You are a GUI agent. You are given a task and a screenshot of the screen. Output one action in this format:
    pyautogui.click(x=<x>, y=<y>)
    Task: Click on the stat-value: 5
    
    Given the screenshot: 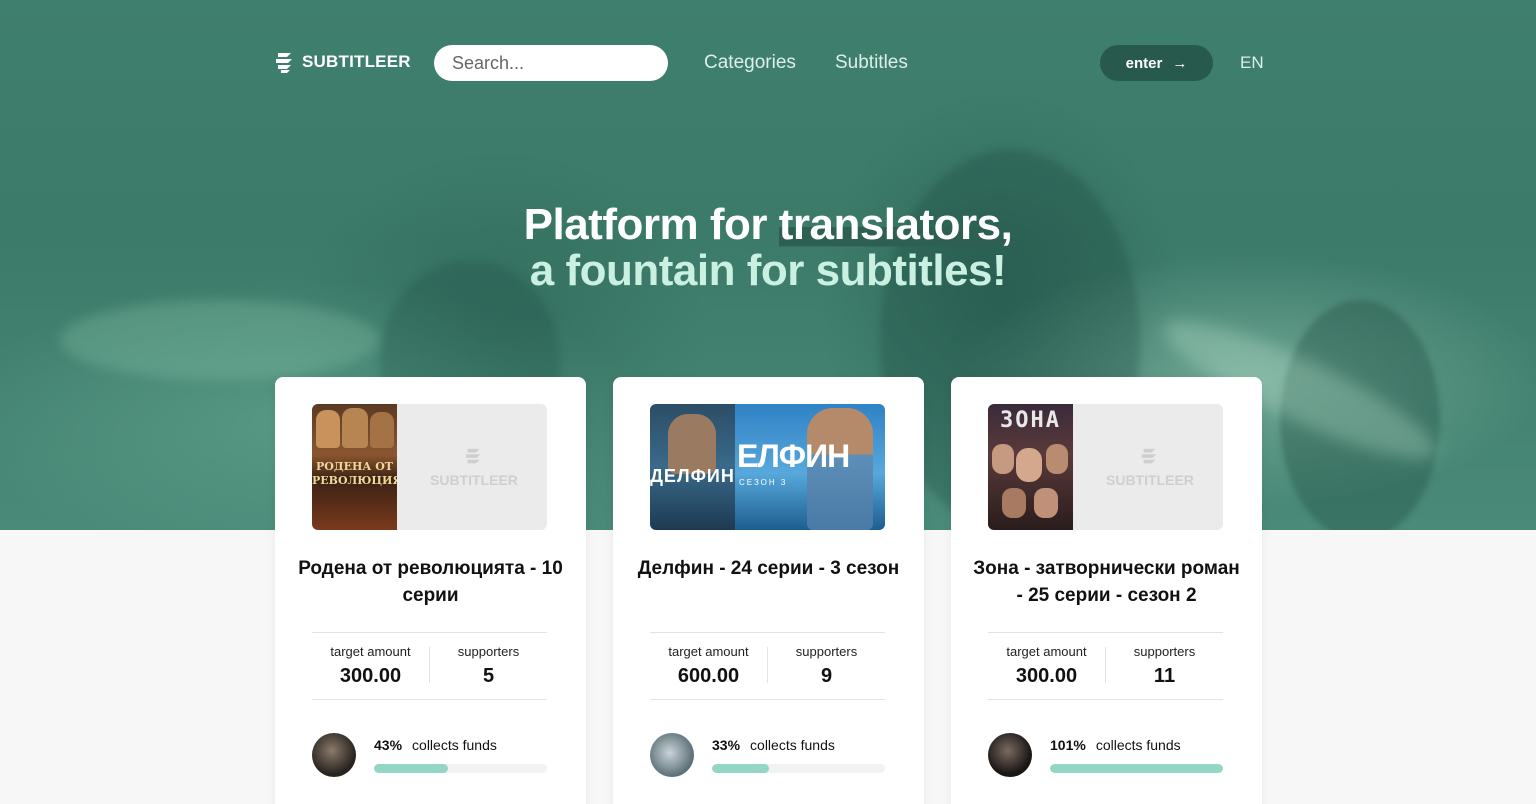 What is the action you would take?
    pyautogui.click(x=488, y=676)
    